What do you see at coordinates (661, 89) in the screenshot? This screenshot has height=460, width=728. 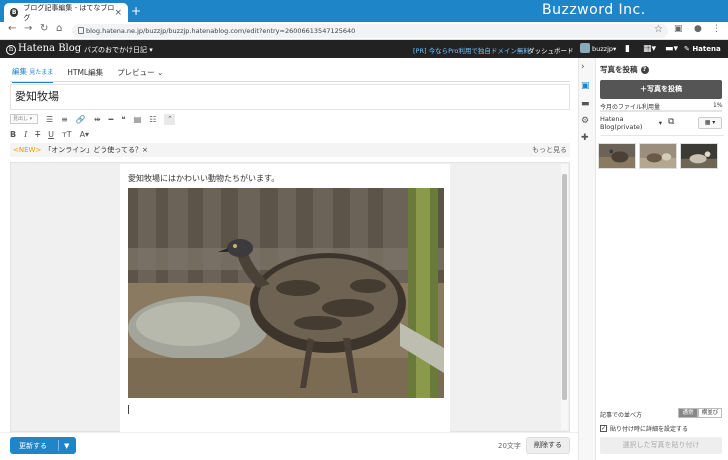 I see `upload-photo-button: ＋写真を投稿` at bounding box center [661, 89].